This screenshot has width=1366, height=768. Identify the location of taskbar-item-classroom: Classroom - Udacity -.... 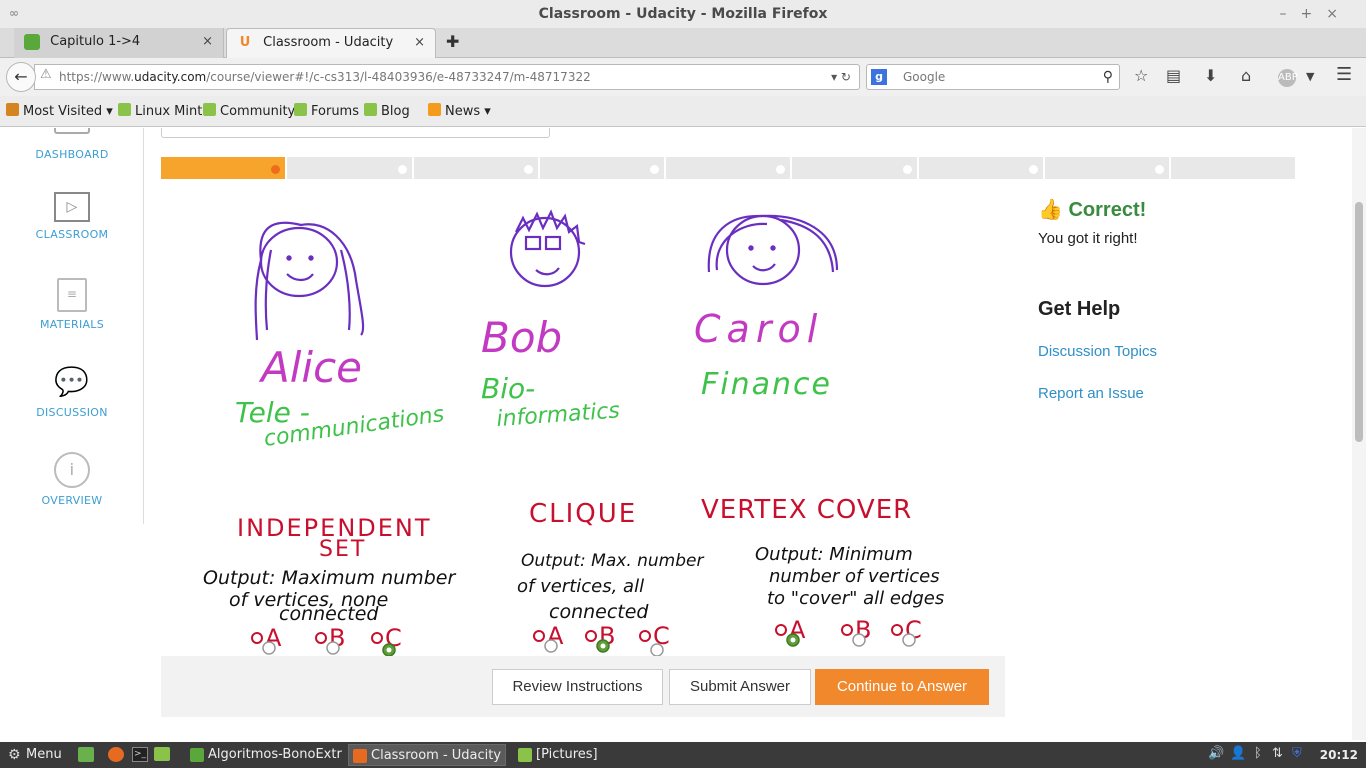
(427, 755).